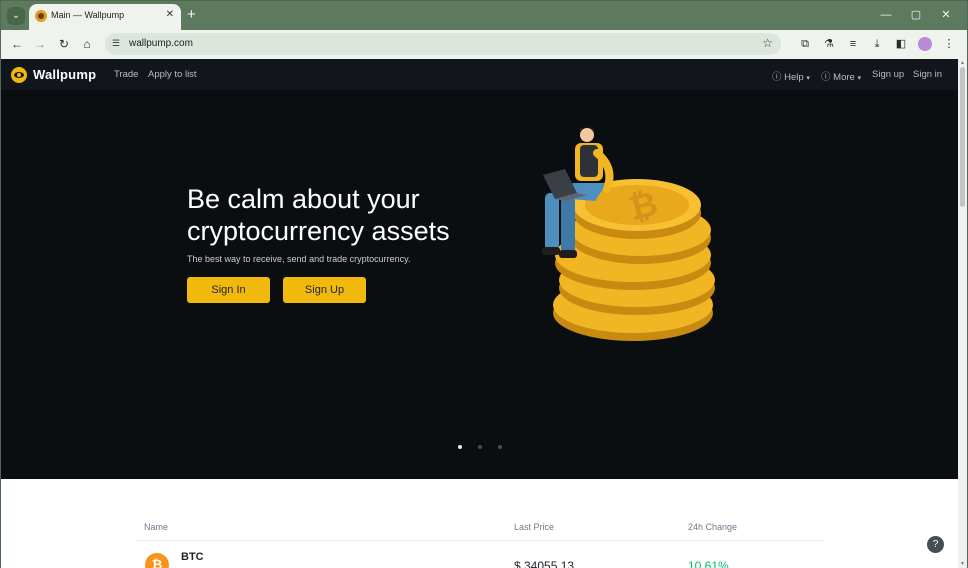 The image size is (968, 568). What do you see at coordinates (192, 557) in the screenshot?
I see `coin-symbol: BTC` at bounding box center [192, 557].